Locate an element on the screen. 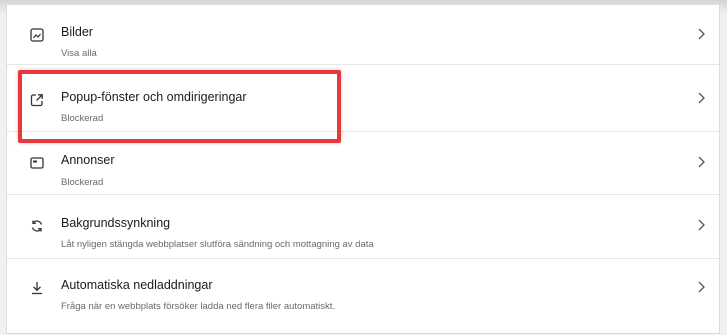 The image size is (727, 335). popup-redirect-icon is located at coordinates (37, 100).